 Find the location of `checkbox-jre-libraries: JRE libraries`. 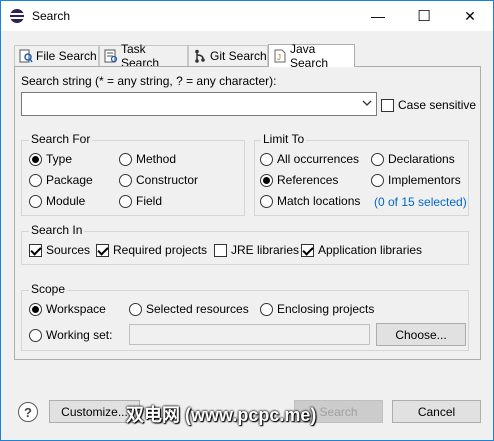

checkbox-jre-libraries: JRE libraries is located at coordinates (256, 250).